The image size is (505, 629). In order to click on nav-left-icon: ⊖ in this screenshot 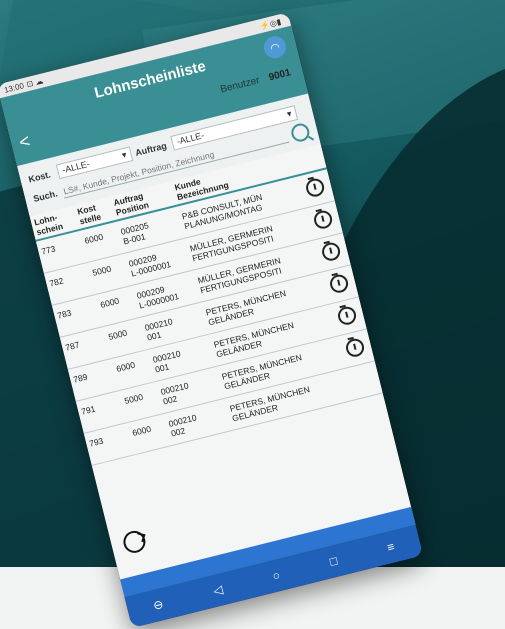, I will do `click(158, 605)`.